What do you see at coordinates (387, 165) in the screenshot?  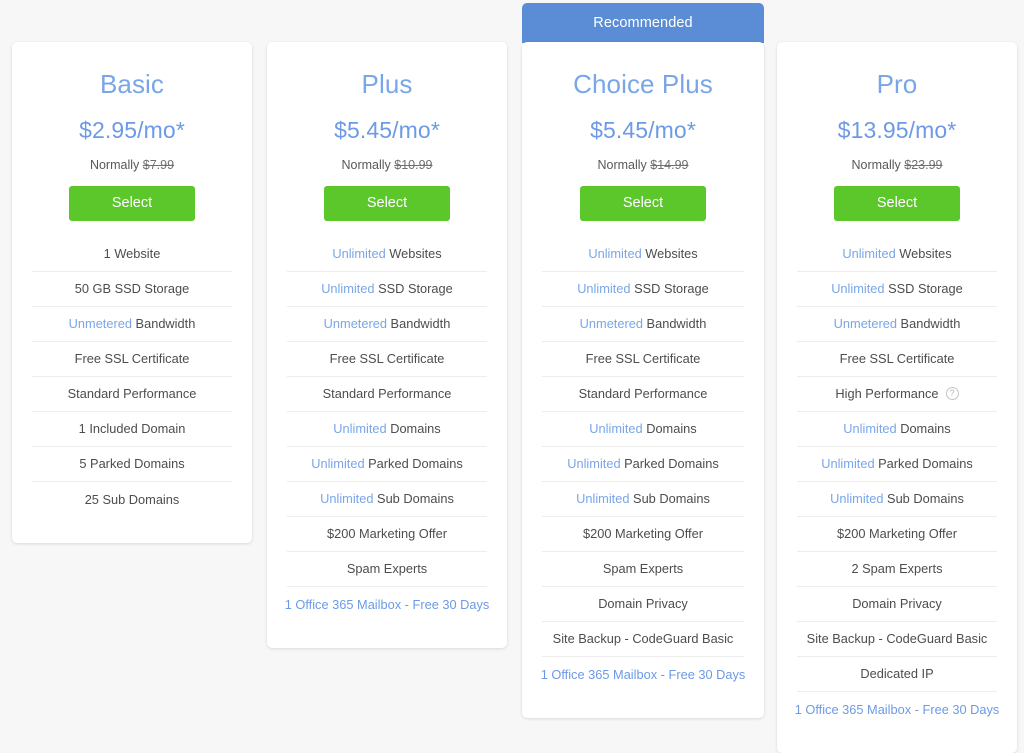 I see `plan-normally-price: Normally $10.99` at bounding box center [387, 165].